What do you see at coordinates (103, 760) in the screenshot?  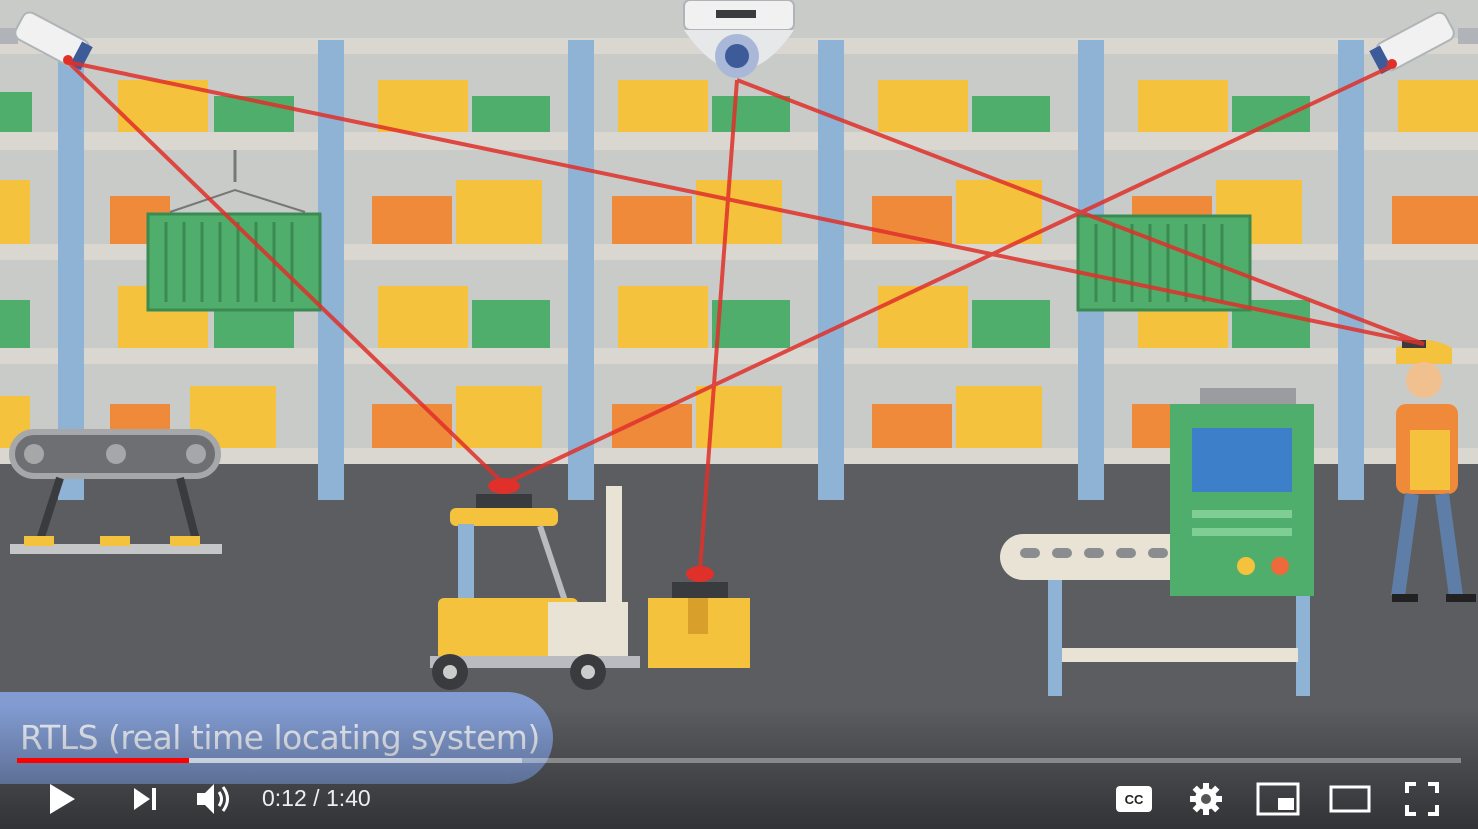 I see `progress-played` at bounding box center [103, 760].